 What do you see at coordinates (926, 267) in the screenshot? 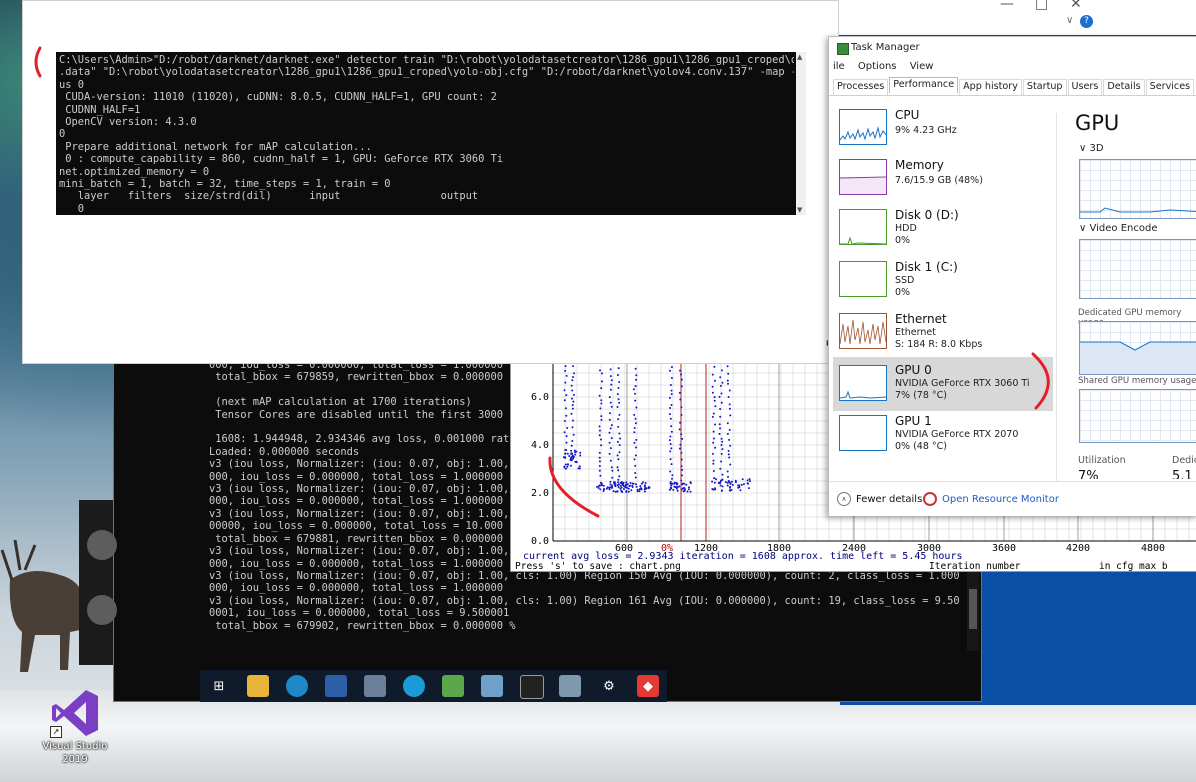
I see `resource-name: Disk 1 (C:)` at bounding box center [926, 267].